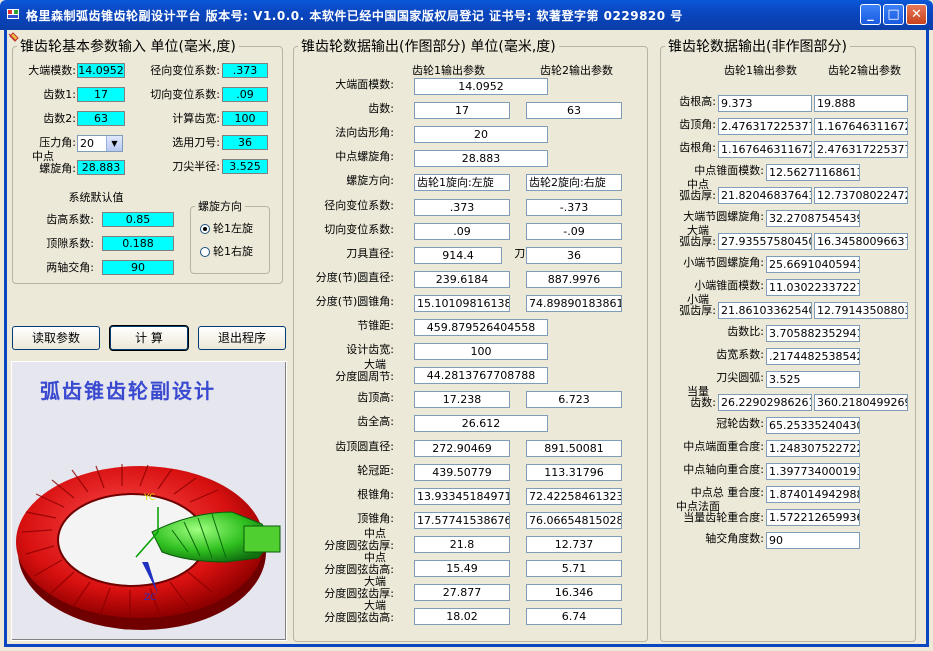 This screenshot has width=933, height=651. Describe the element at coordinates (462, 448) in the screenshot. I see `output1-gear1-value: 272.90469` at that location.